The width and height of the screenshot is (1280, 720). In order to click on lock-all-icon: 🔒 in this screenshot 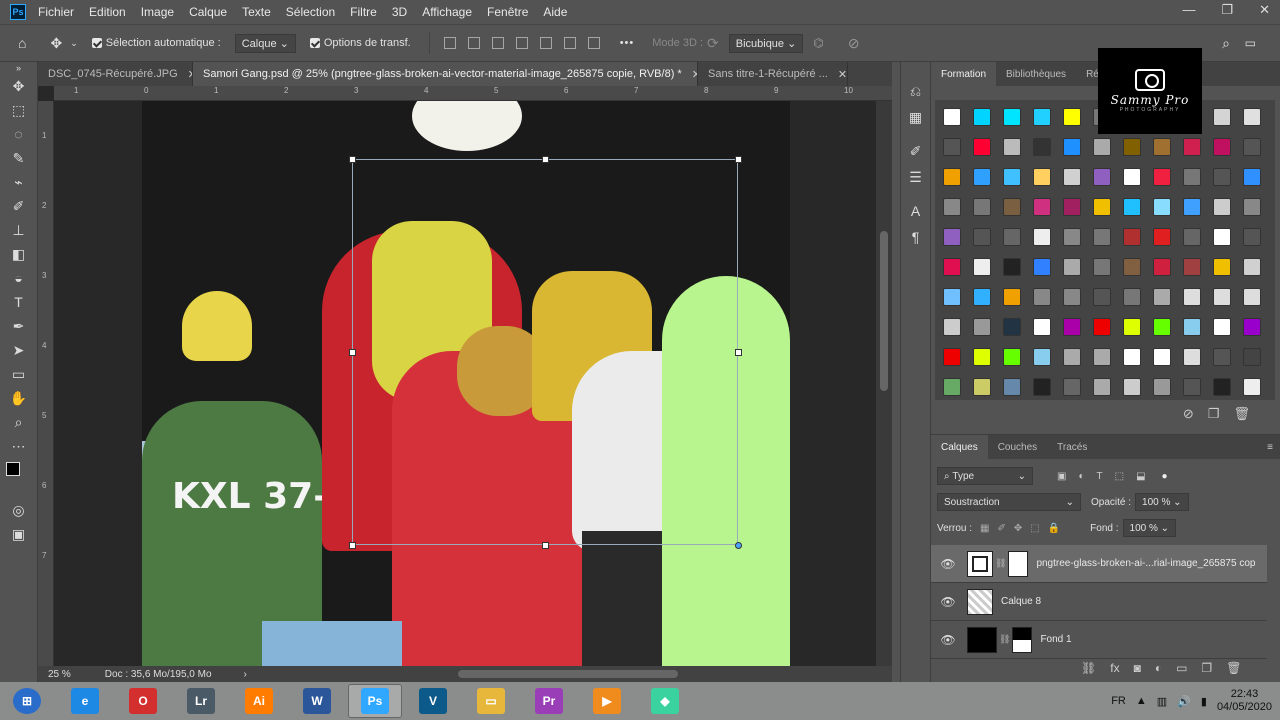, I will do `click(1054, 528)`.